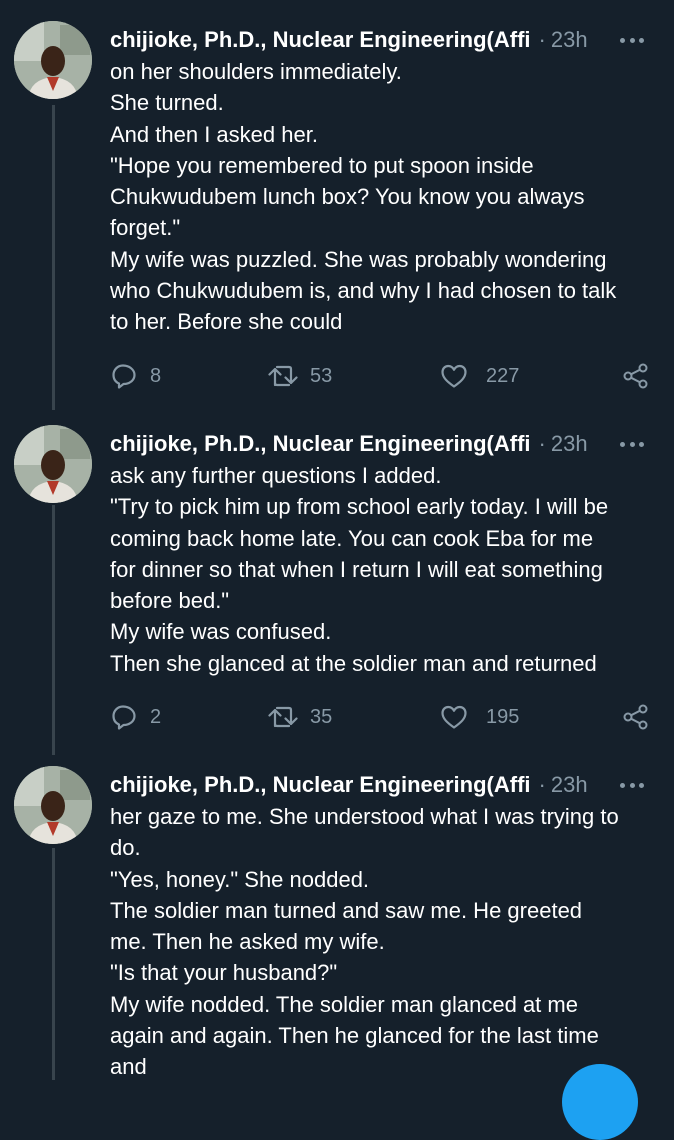 This screenshot has height=1140, width=674. What do you see at coordinates (145, 228) in the screenshot?
I see `tweet-text-line: forget."` at bounding box center [145, 228].